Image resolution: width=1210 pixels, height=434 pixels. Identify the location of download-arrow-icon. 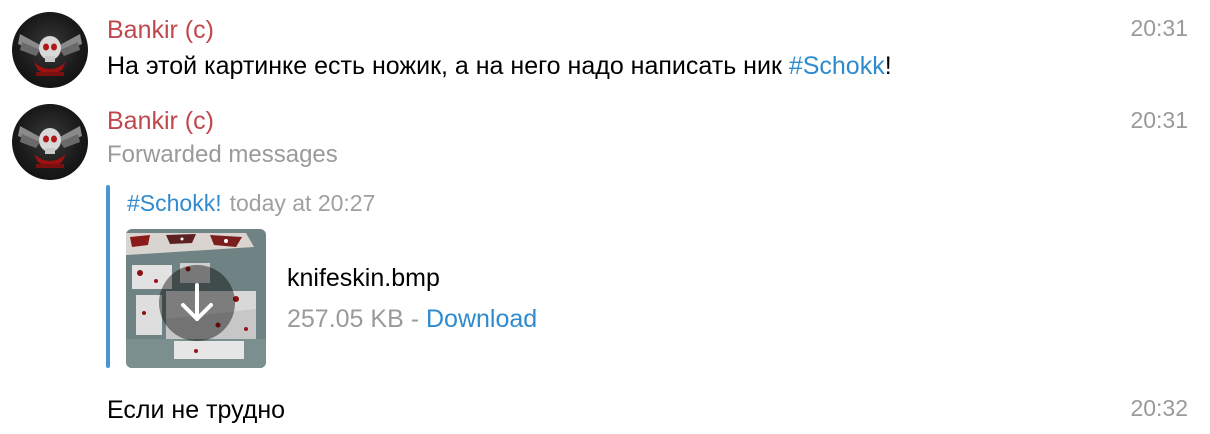
(197, 302).